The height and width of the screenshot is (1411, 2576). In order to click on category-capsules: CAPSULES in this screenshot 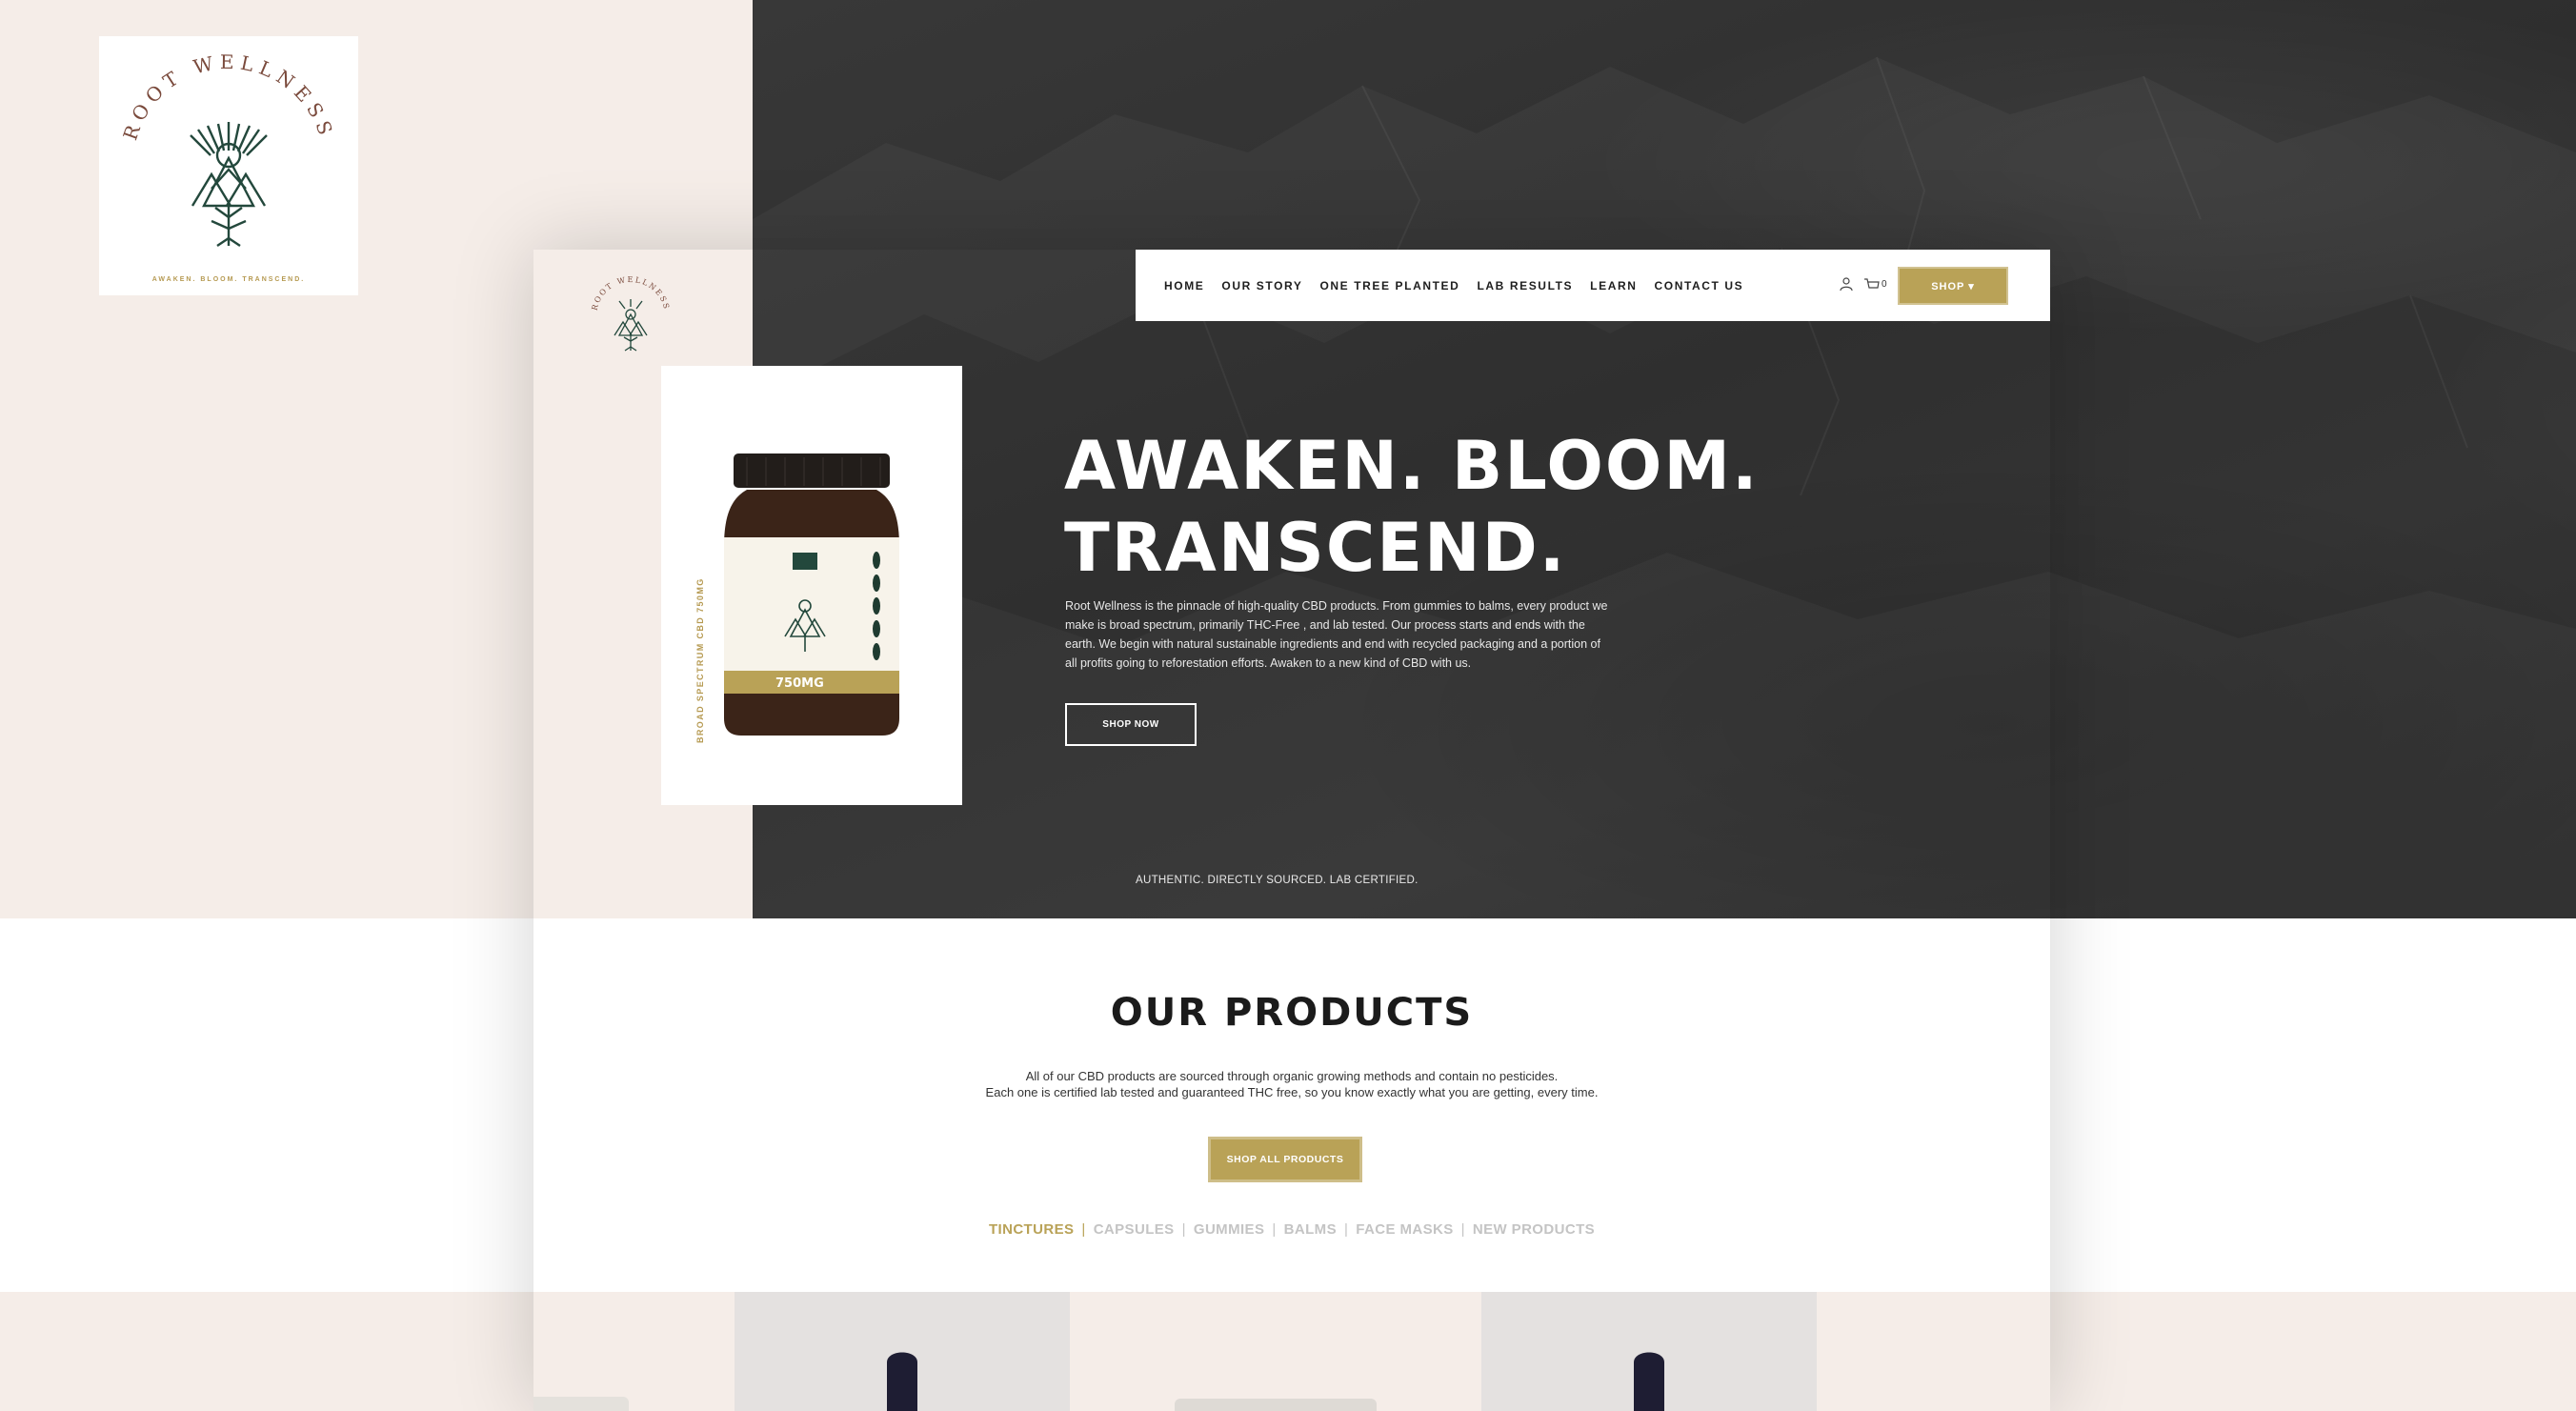, I will do `click(1134, 1229)`.